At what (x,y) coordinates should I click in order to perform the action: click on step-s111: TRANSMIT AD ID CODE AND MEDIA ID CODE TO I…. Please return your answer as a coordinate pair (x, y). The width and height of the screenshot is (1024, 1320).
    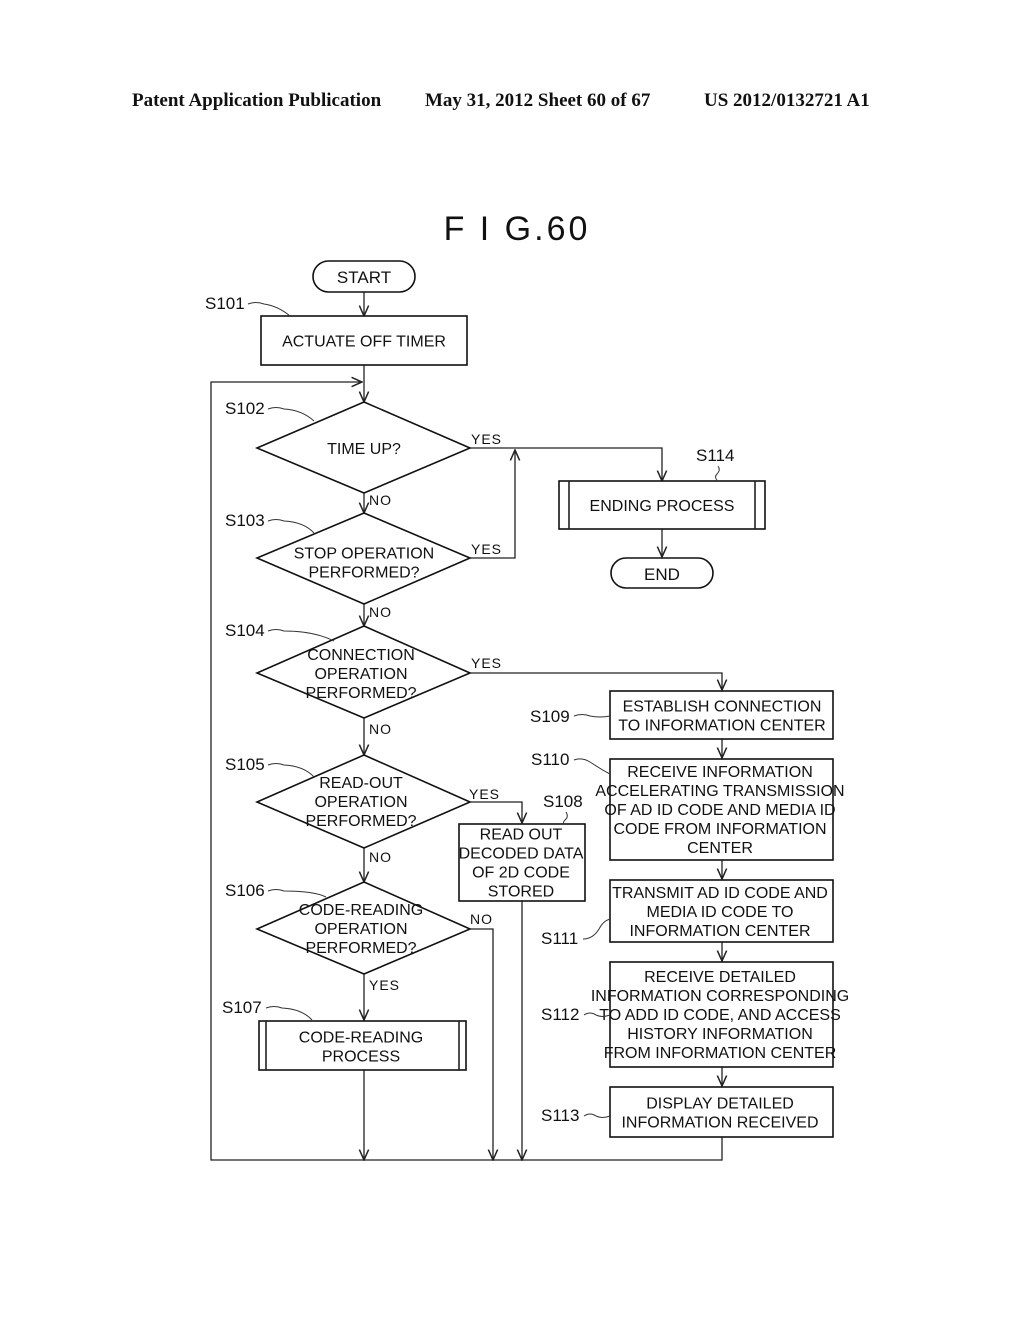
    Looking at the image, I should click on (721, 911).